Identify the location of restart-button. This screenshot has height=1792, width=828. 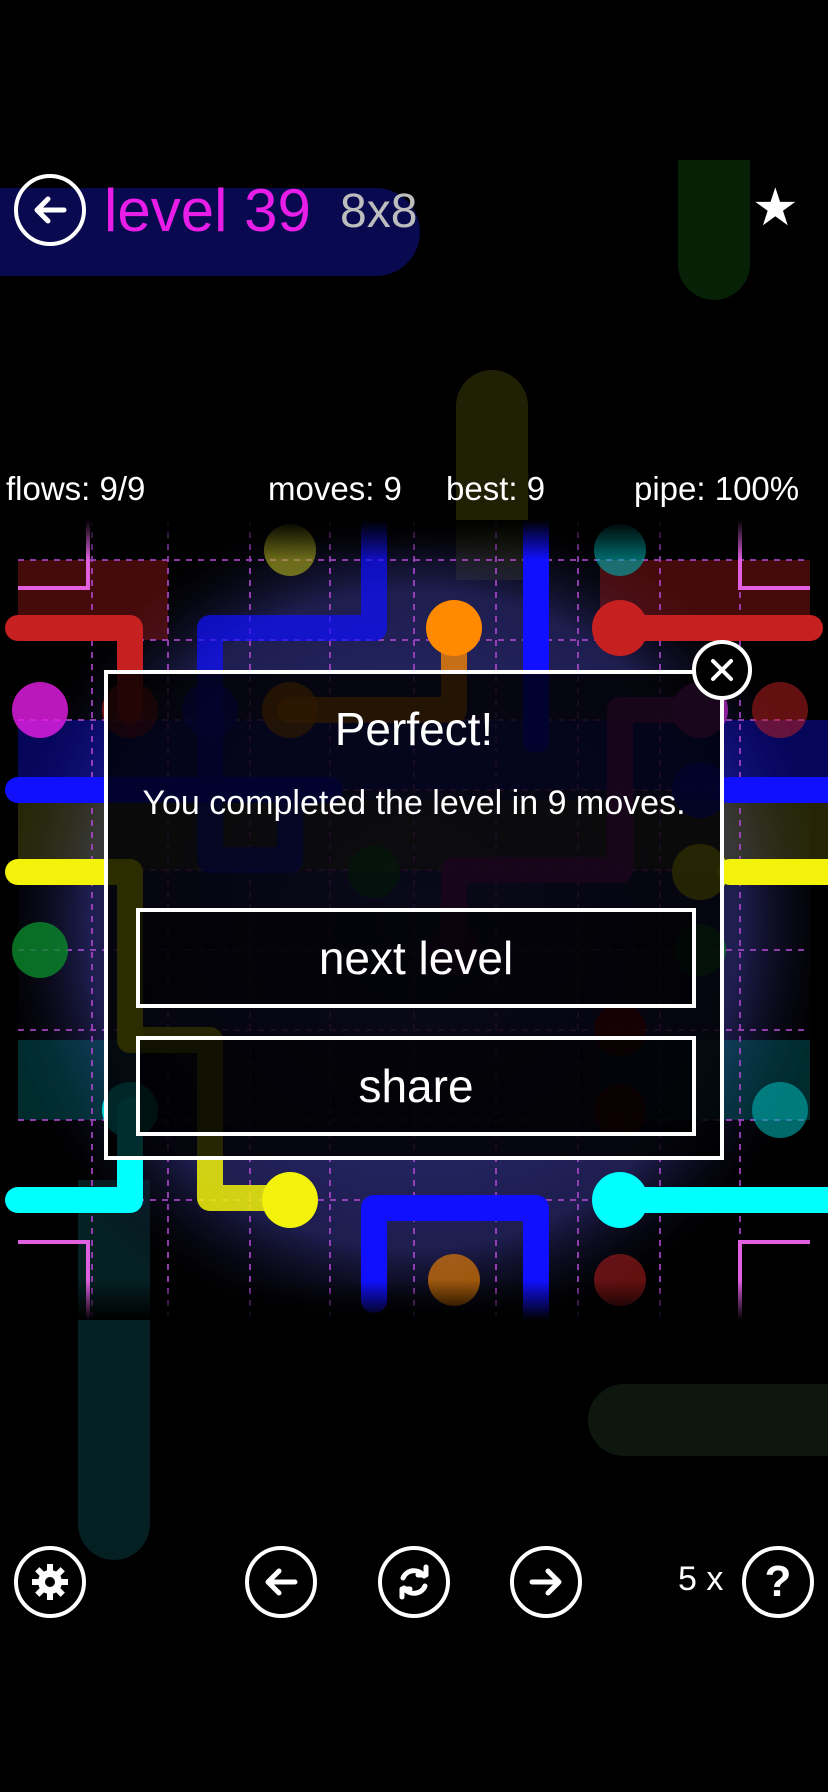
(414, 1582).